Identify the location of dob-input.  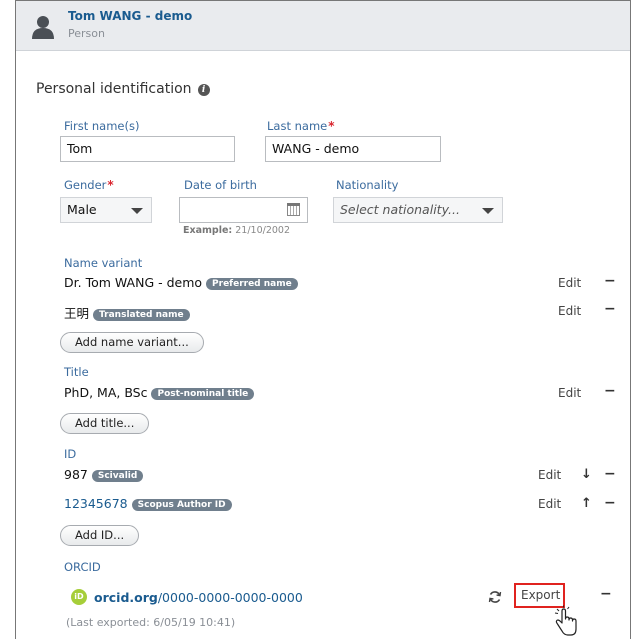
(243, 210).